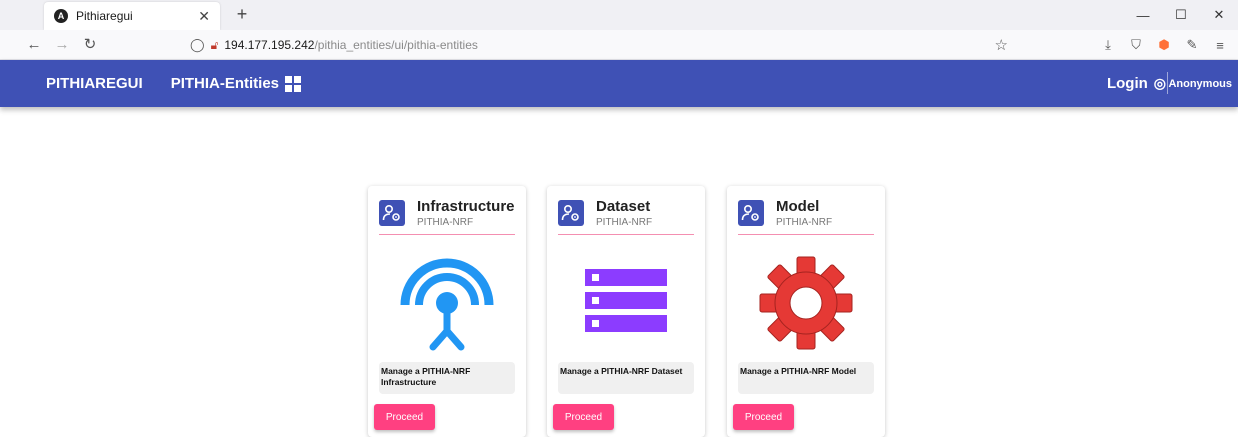  What do you see at coordinates (1143, 15) in the screenshot?
I see `minimize-icon: —` at bounding box center [1143, 15].